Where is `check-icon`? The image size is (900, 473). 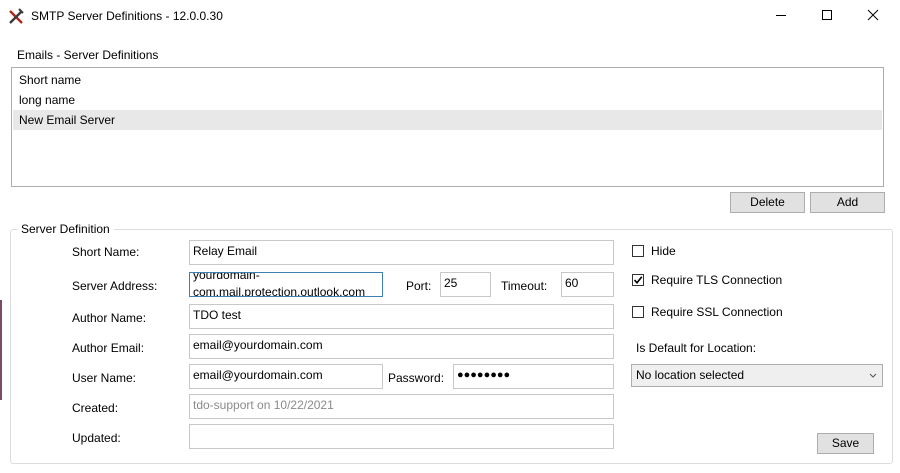 check-icon is located at coordinates (638, 280).